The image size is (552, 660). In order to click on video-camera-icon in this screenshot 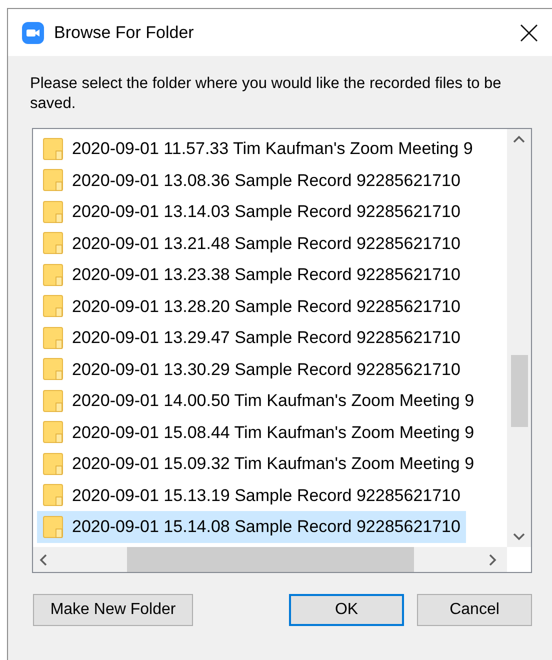, I will do `click(33, 33)`.